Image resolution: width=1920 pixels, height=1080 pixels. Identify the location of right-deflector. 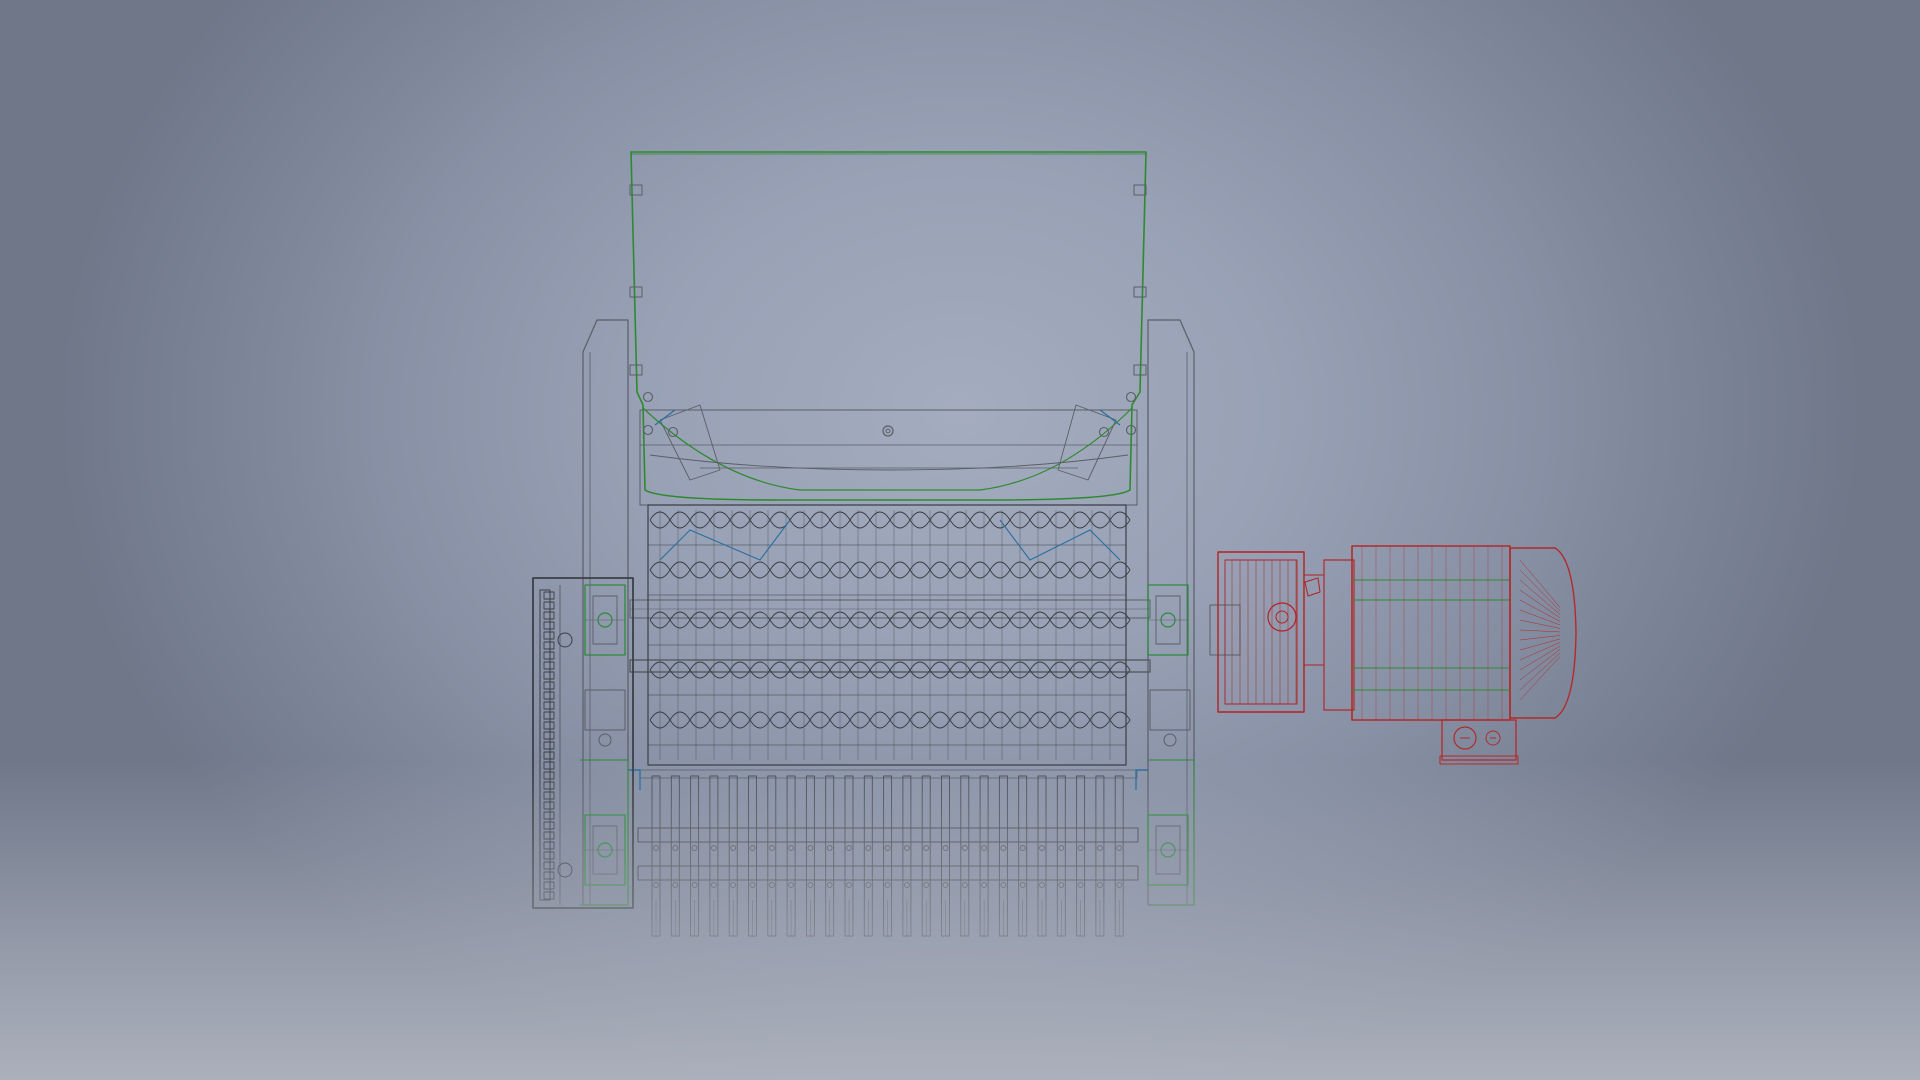
(1087, 442).